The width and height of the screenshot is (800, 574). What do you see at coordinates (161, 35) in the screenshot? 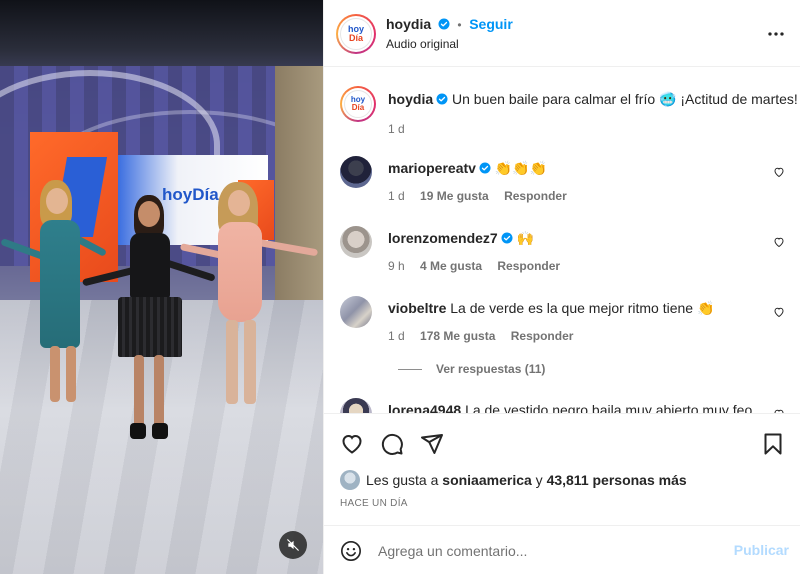
I see `studio-ceiling` at bounding box center [161, 35].